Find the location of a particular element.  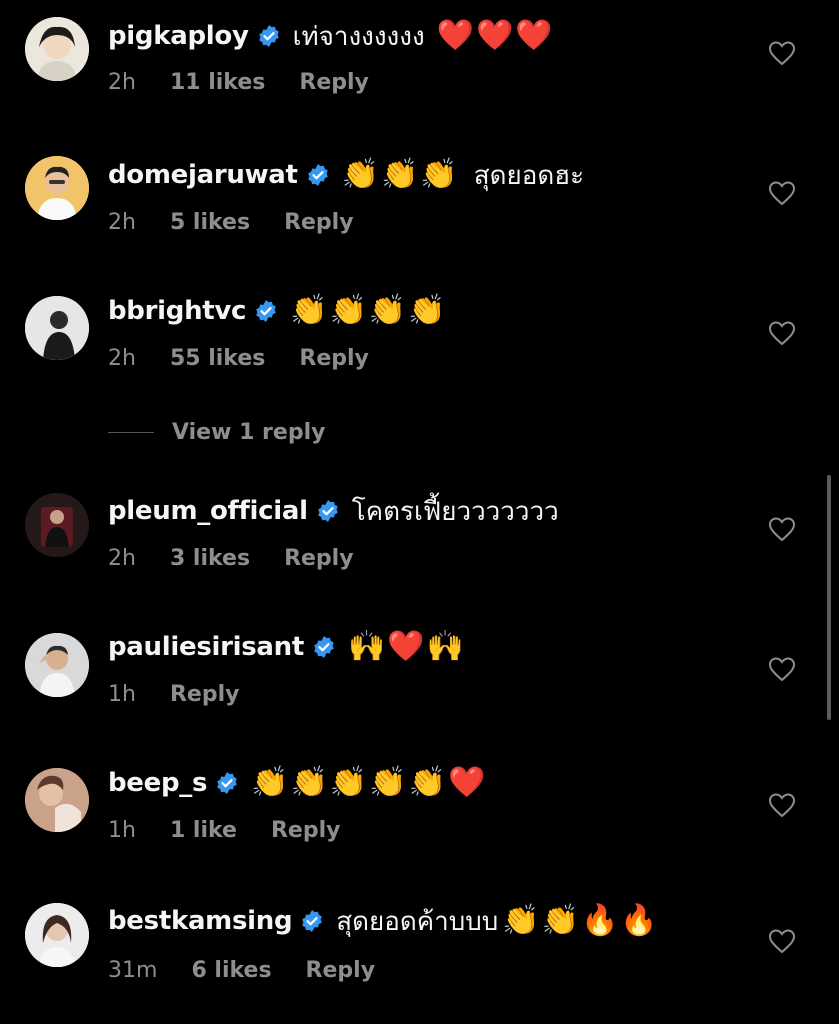

comment-header: bbrightvc 👏👏👏👏 is located at coordinates (278, 311).